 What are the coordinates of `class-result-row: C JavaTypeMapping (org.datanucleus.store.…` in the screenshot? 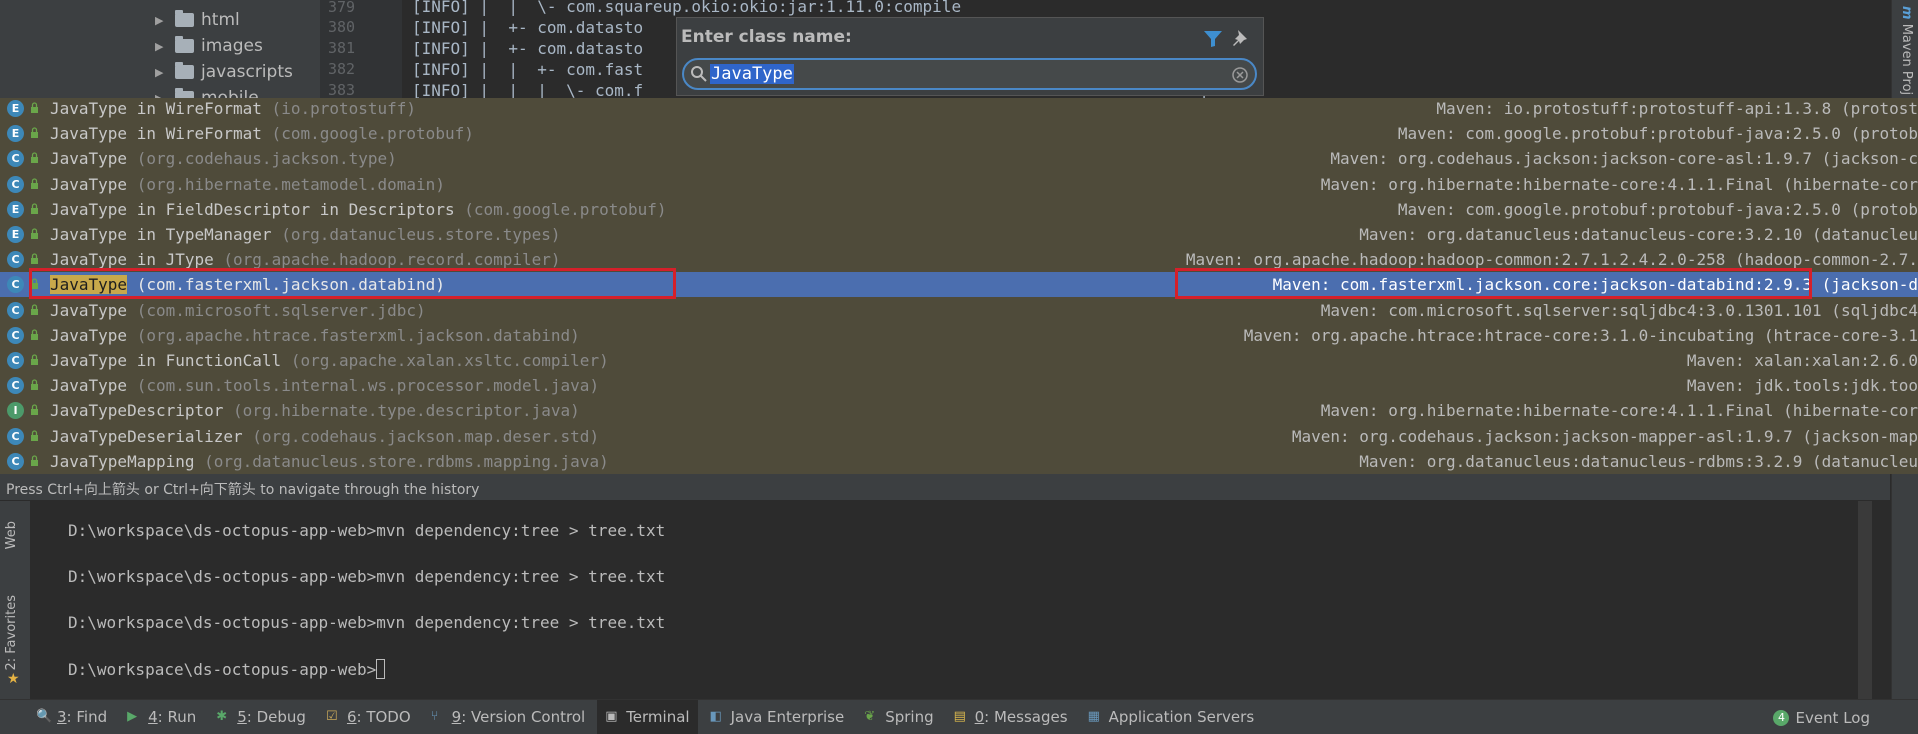 It's located at (959, 461).